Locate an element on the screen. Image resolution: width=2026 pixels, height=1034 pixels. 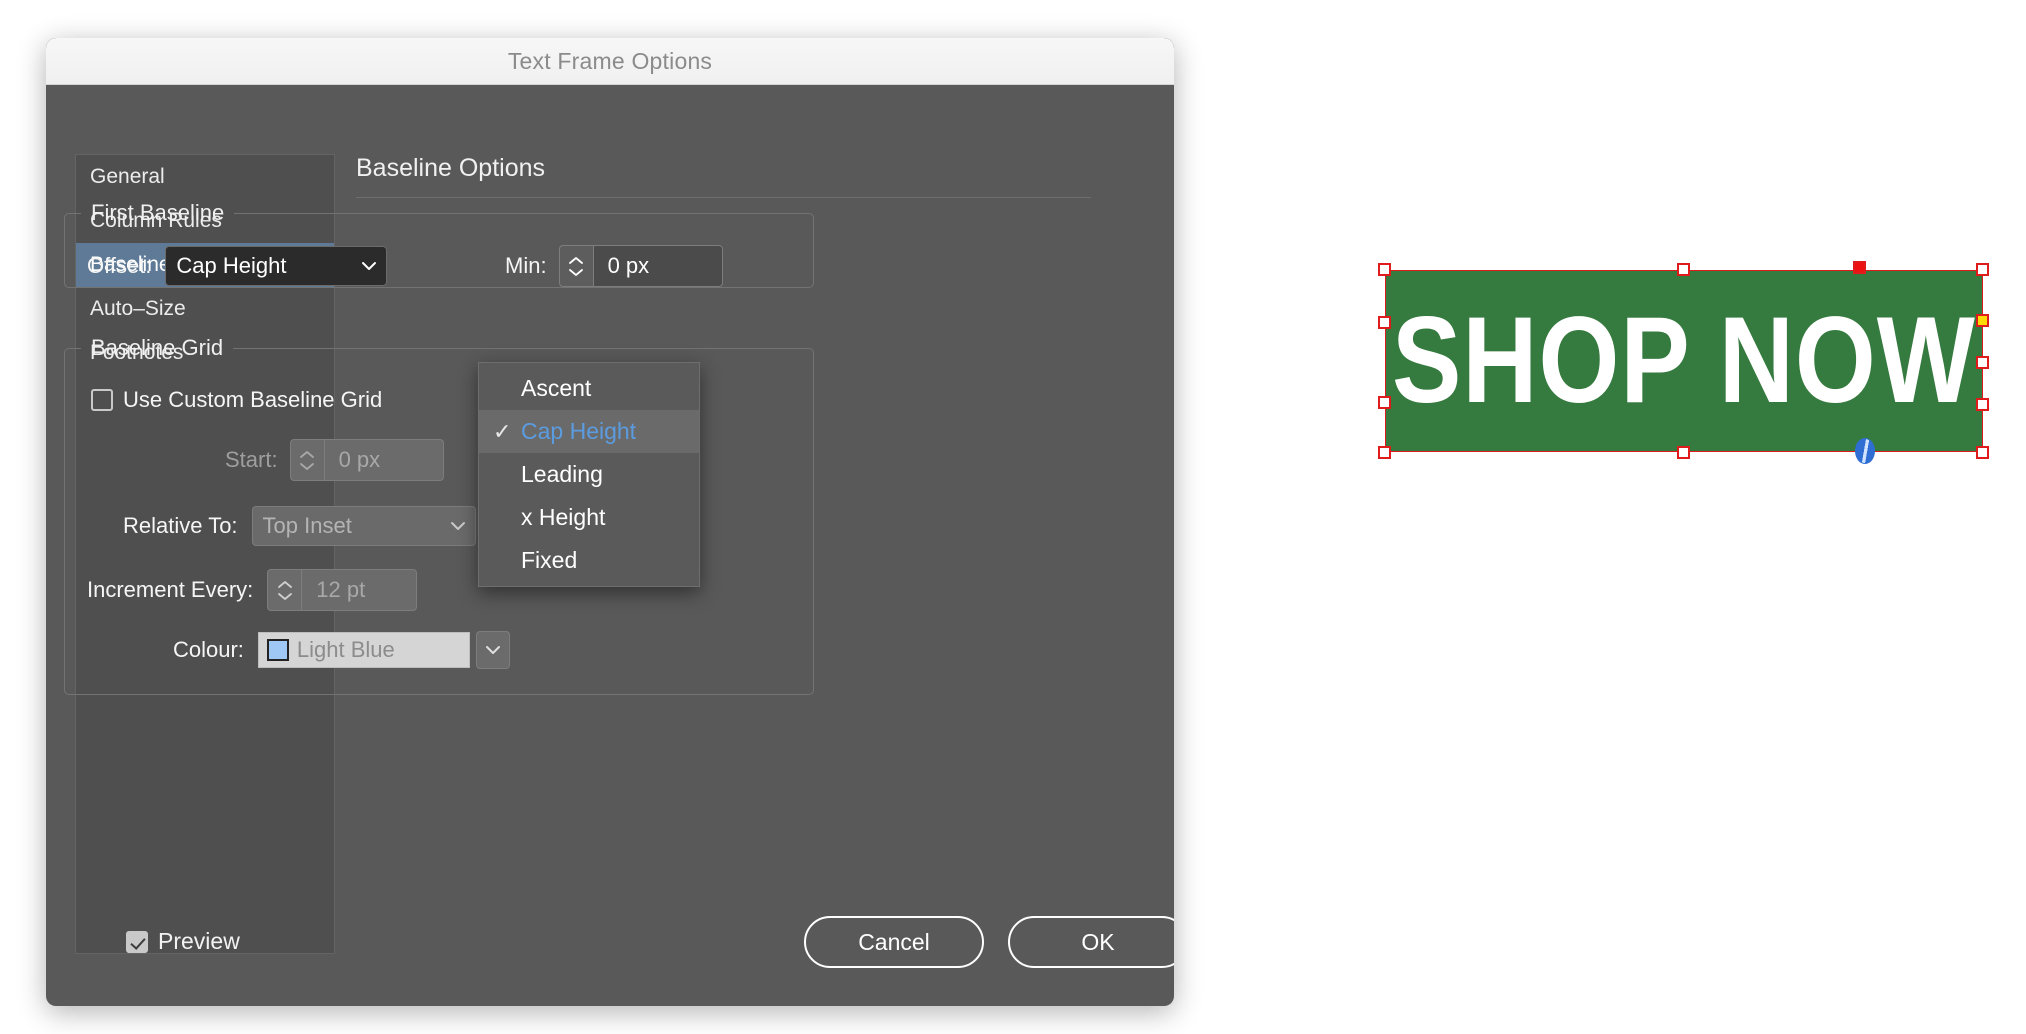
handle-top-left is located at coordinates (1384, 269).